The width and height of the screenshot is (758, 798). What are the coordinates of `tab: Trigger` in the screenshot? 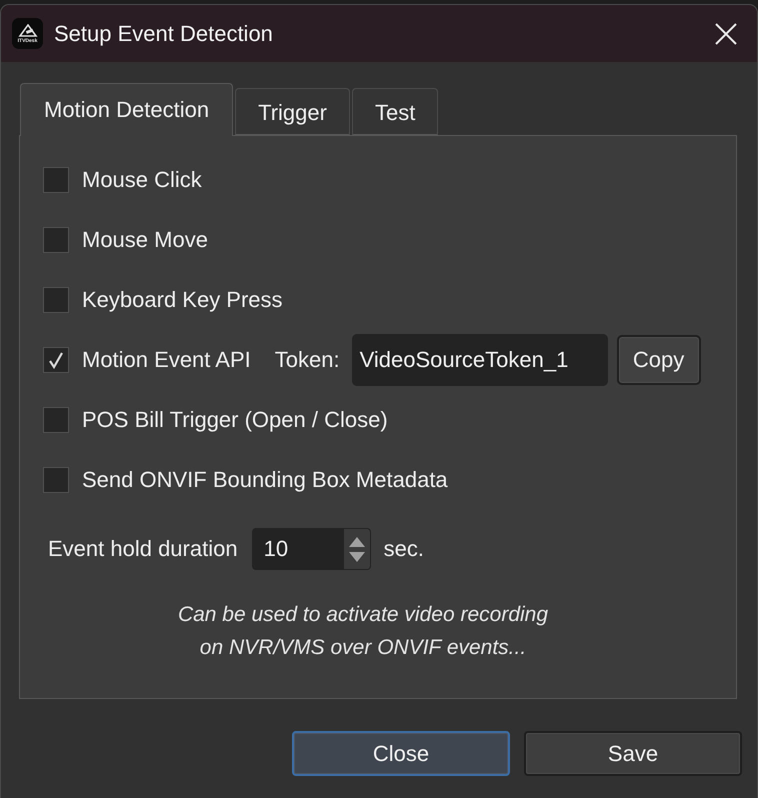 It's located at (292, 111).